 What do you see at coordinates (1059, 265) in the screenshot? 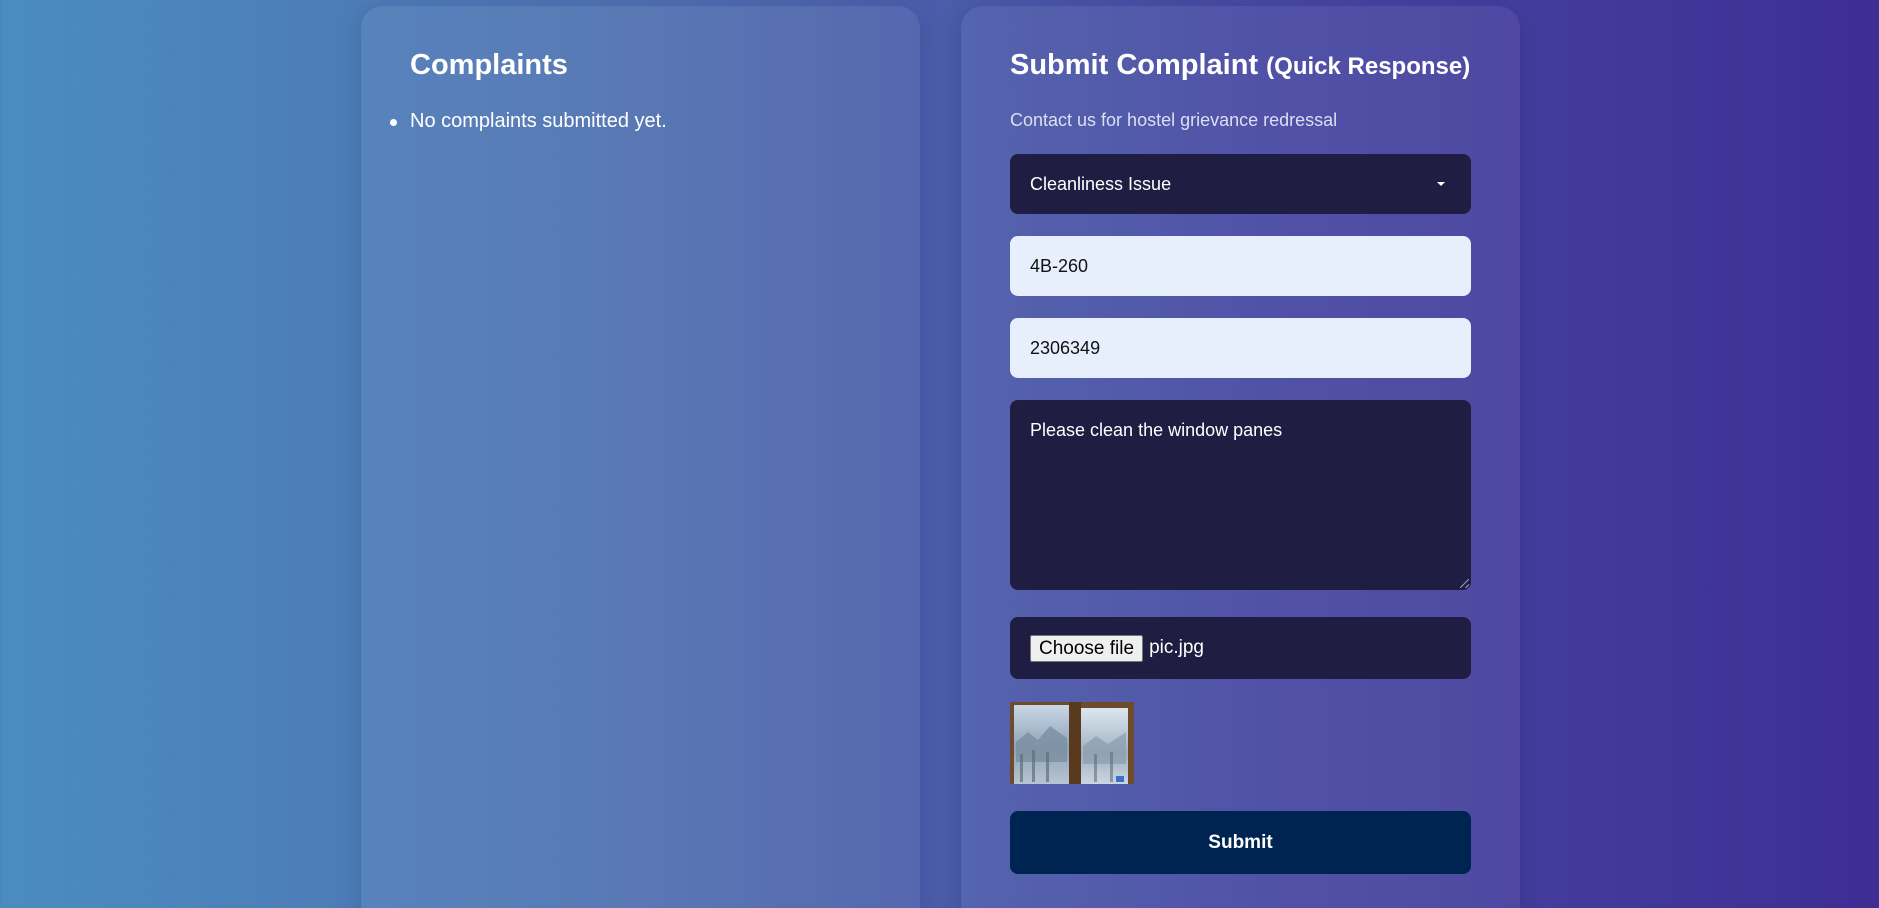
I see `room-number-value: 4B-260` at bounding box center [1059, 265].